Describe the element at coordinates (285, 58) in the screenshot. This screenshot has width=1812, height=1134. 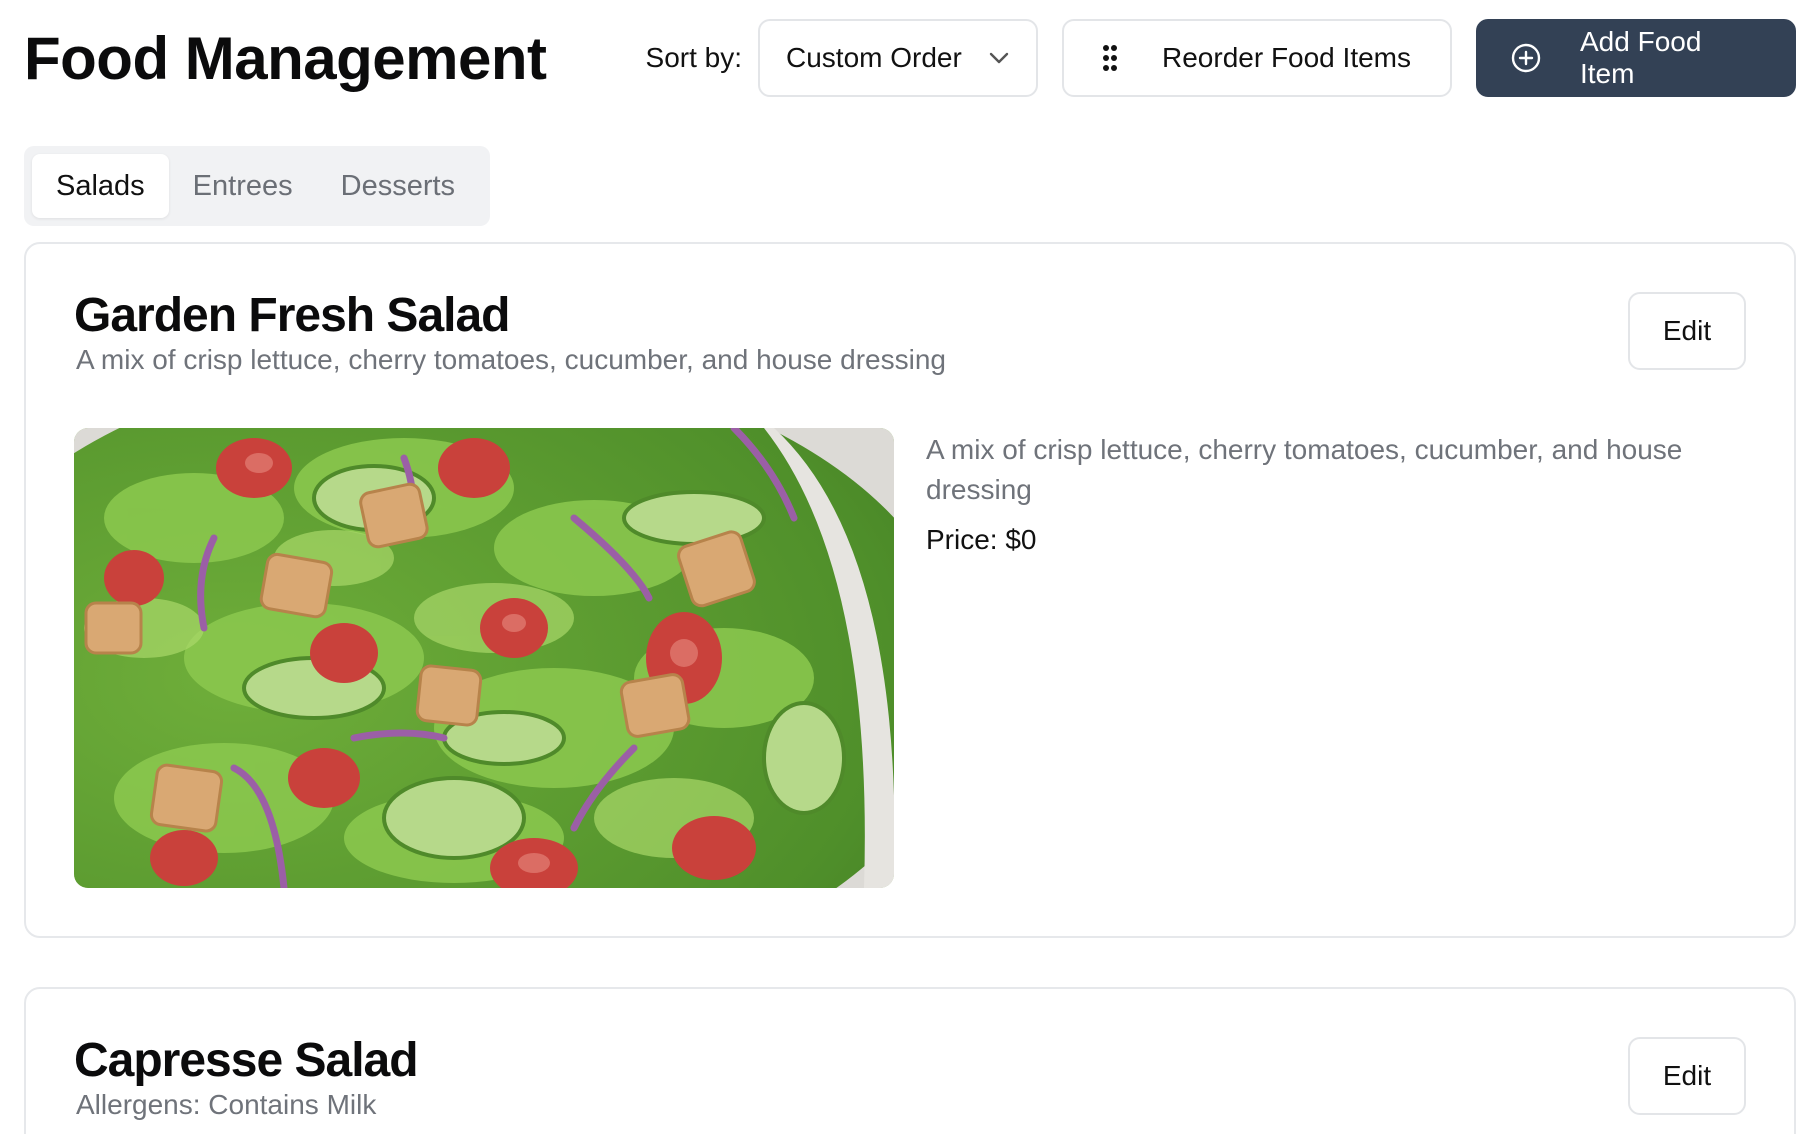
I see `page-title: Food Management` at that location.